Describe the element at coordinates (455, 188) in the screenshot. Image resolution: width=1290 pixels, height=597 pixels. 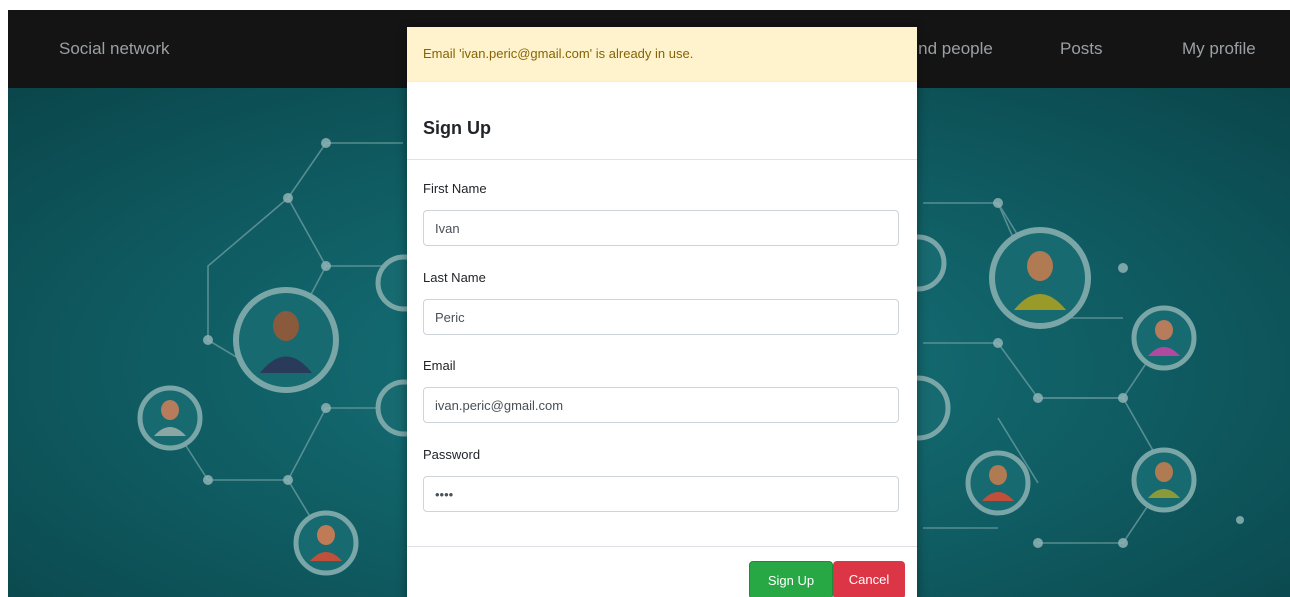
I see `first-name-label: First Name` at that location.